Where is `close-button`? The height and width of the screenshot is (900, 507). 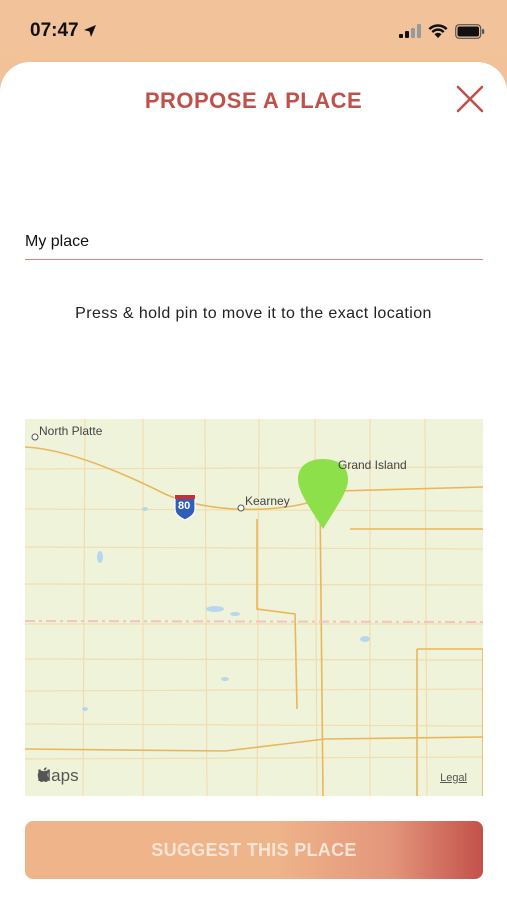 close-button is located at coordinates (470, 99).